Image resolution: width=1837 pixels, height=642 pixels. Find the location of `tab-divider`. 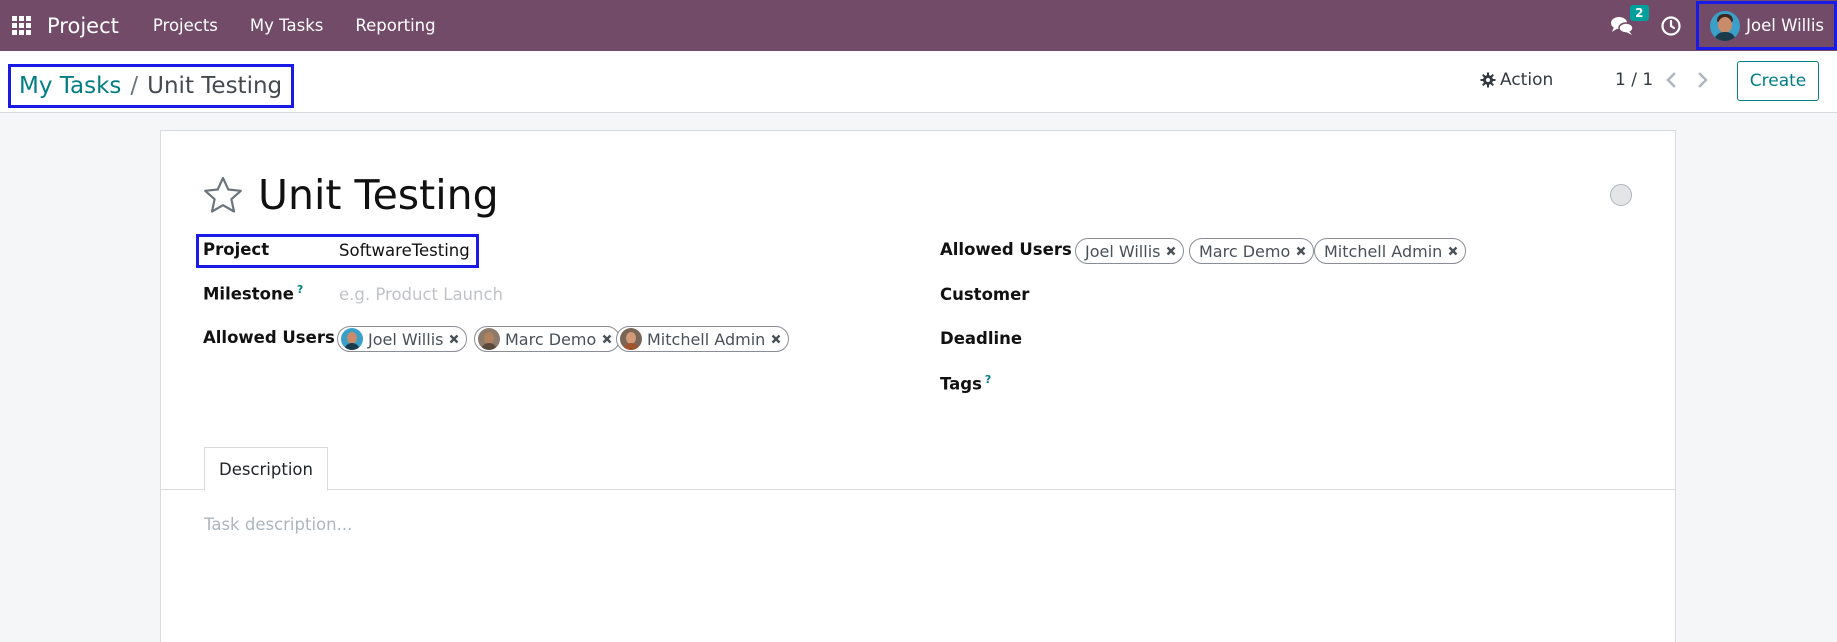

tab-divider is located at coordinates (918, 489).